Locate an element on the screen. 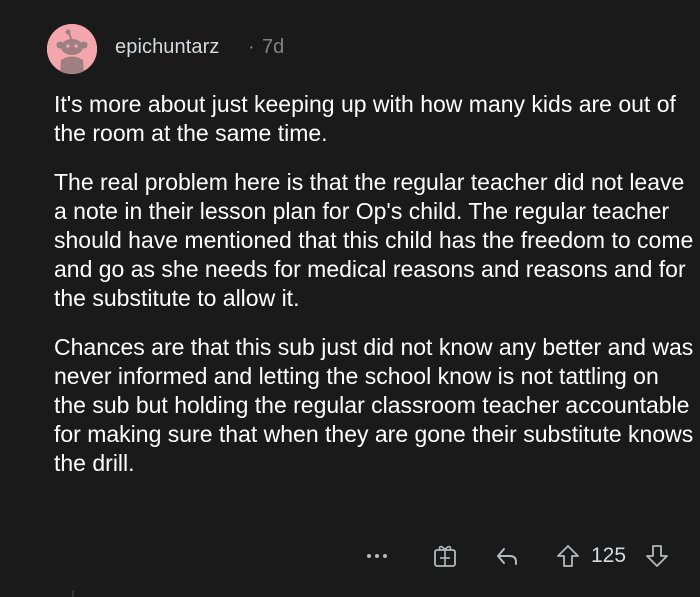 Image resolution: width=700 pixels, height=597 pixels. vote-score: 125 is located at coordinates (609, 555).